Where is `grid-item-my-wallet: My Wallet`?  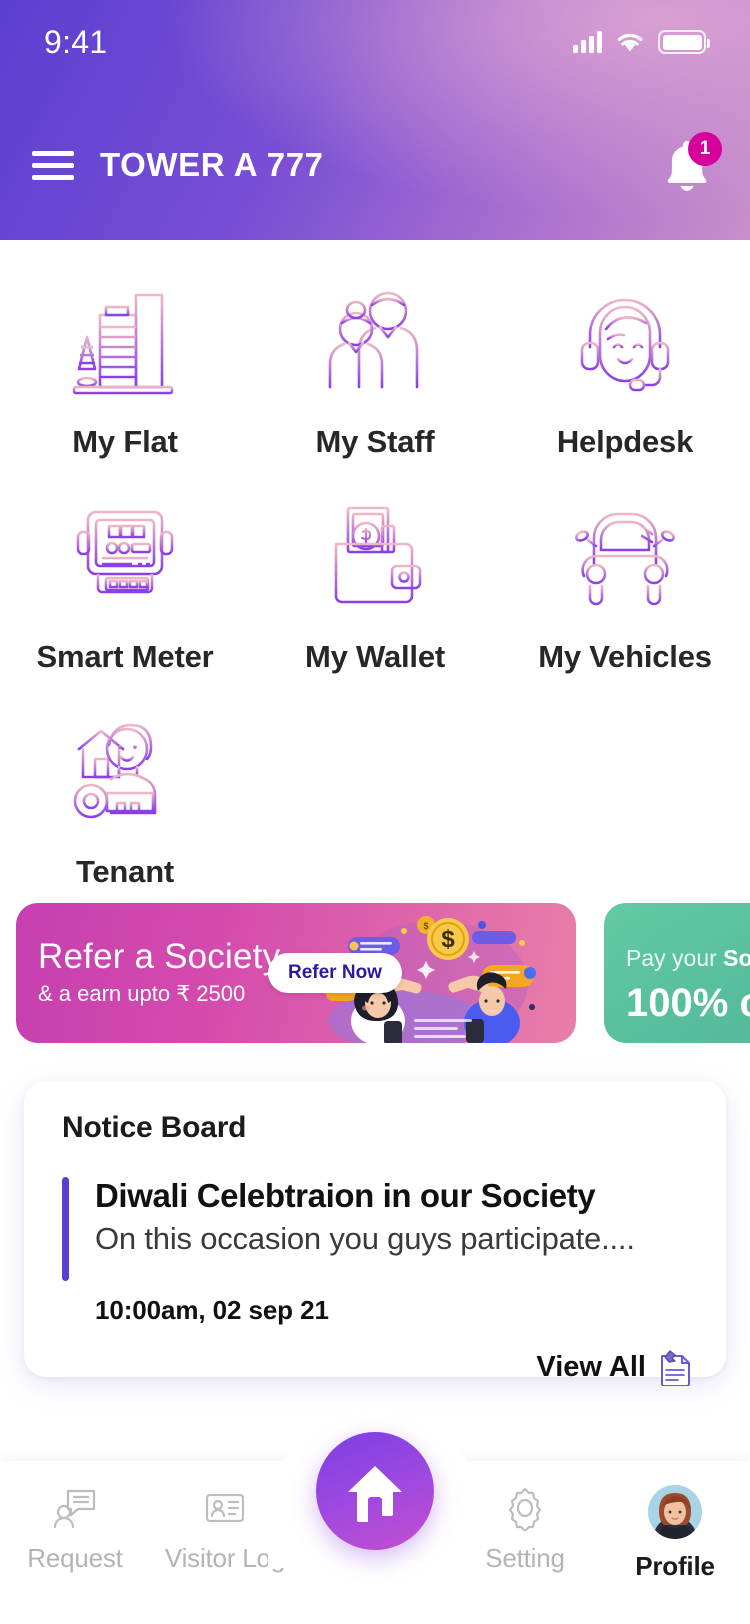
grid-item-my-wallet: My Wallet is located at coordinates (375, 602).